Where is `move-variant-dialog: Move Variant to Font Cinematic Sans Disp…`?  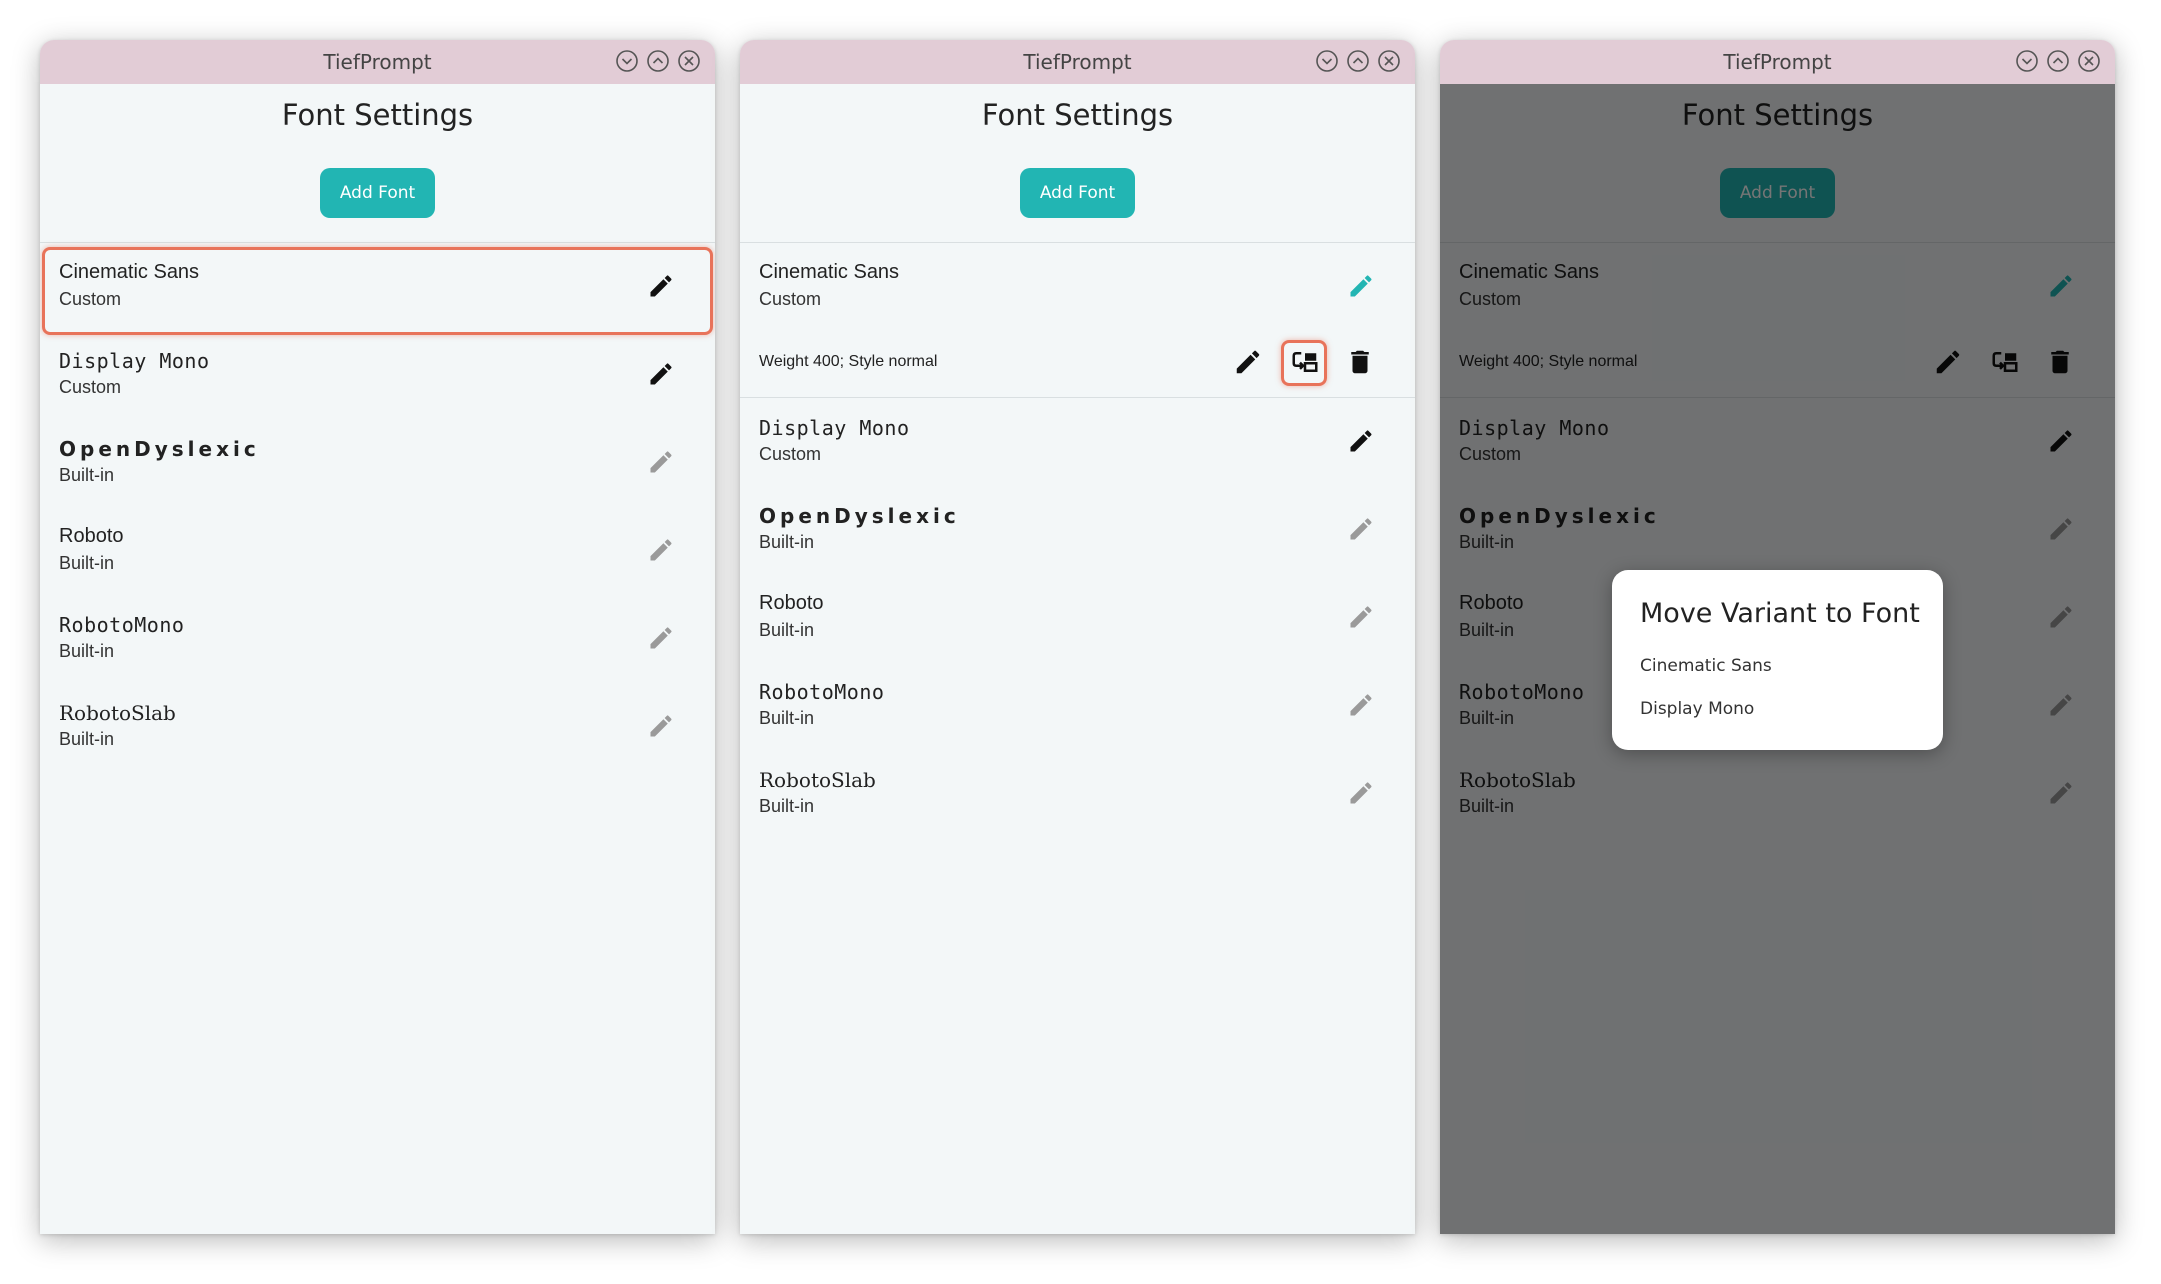 move-variant-dialog: Move Variant to Font Cinematic Sans Disp… is located at coordinates (1777, 660).